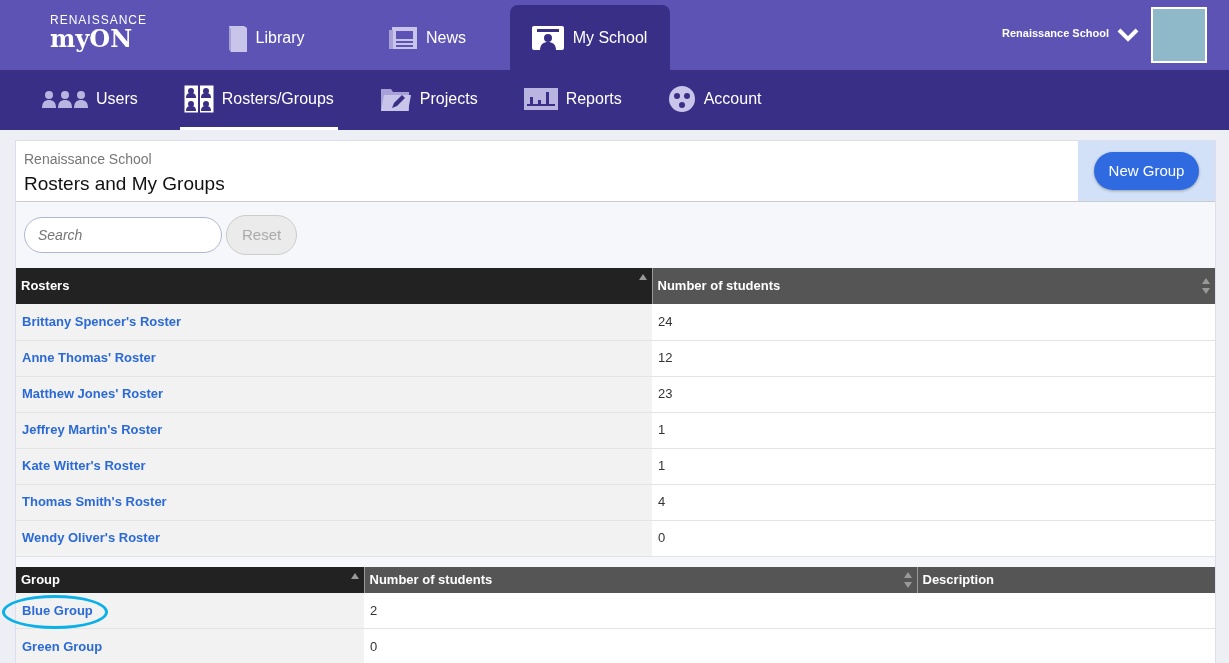 The height and width of the screenshot is (663, 1229). Describe the element at coordinates (334, 286) in the screenshot. I see `column-header: Rosters` at that location.